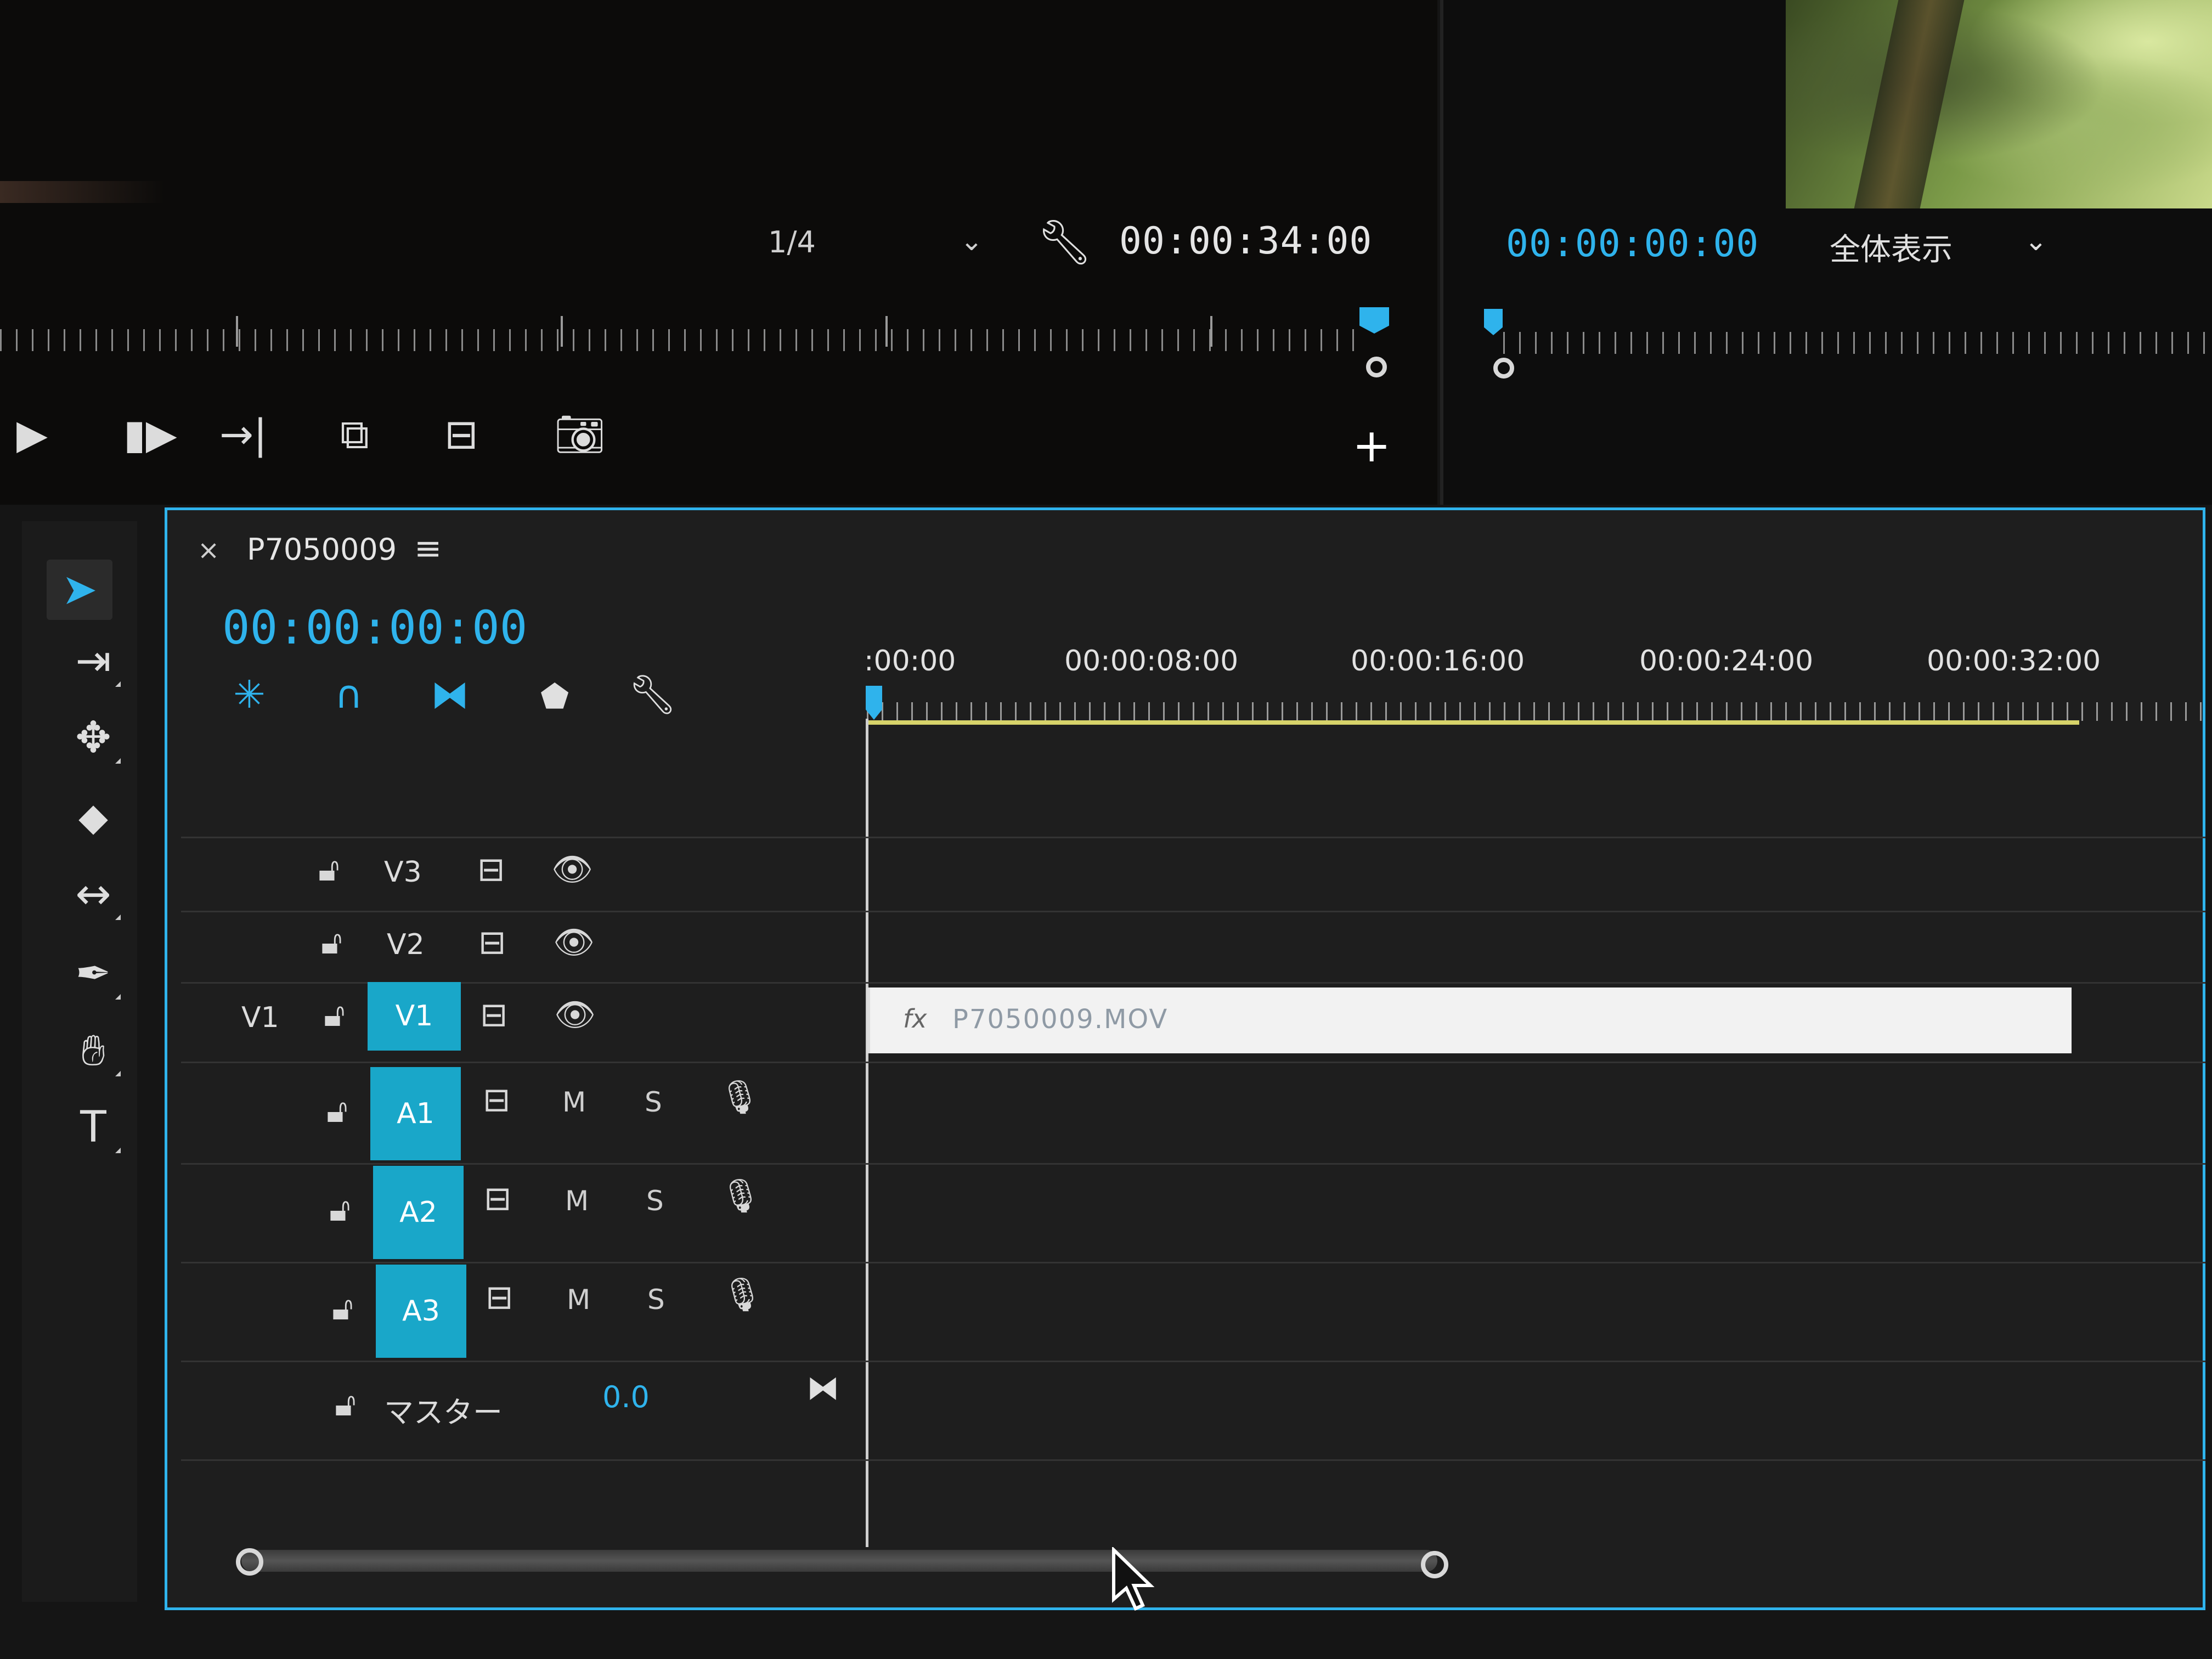  I want to click on track-name-v2: V2, so click(406, 945).